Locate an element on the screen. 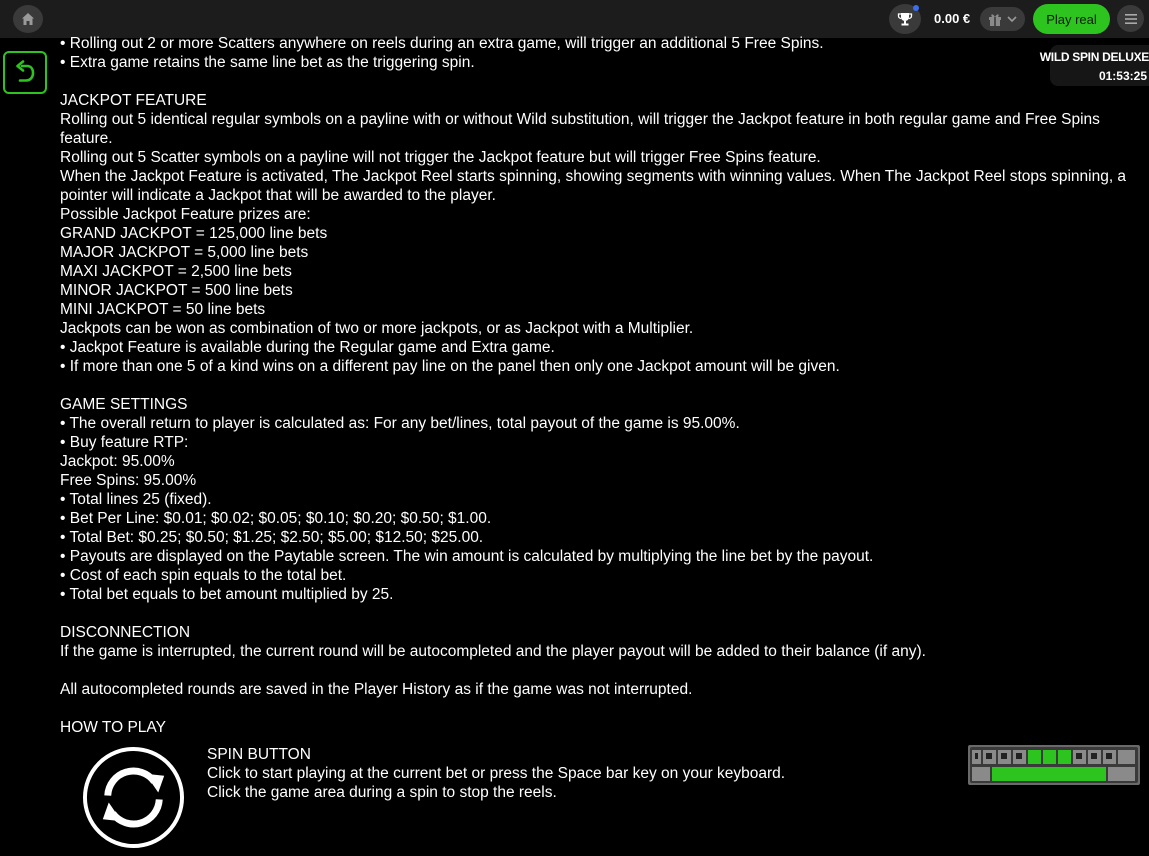  play-real-button: Play real is located at coordinates (1071, 19).